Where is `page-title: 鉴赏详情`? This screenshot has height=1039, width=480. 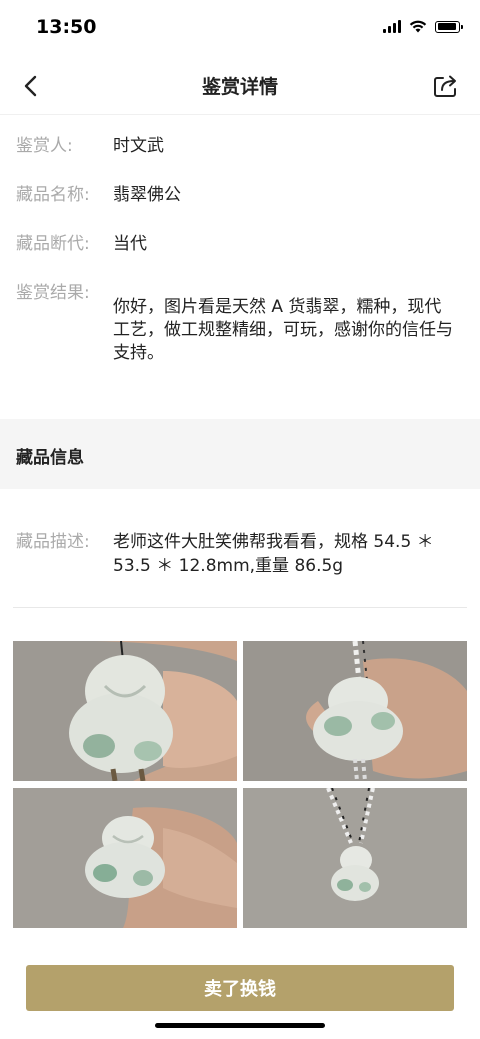
page-title: 鉴赏详情 is located at coordinates (239, 87).